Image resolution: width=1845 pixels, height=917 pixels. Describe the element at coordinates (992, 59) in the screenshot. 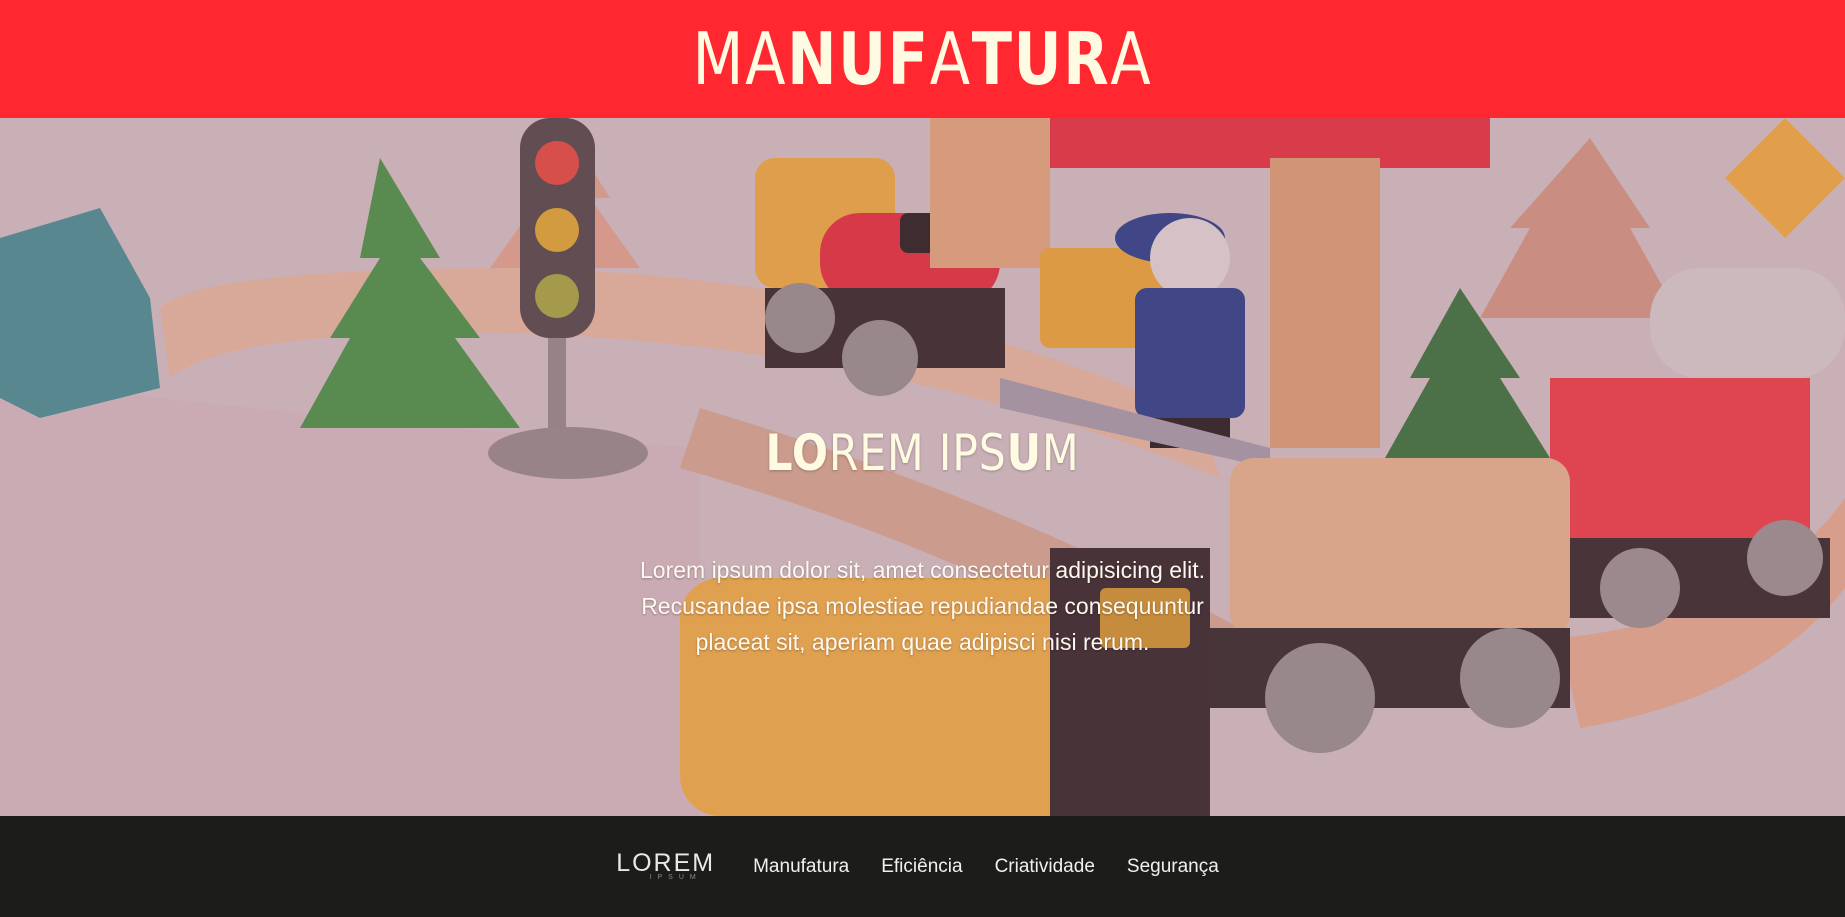

I see `title-letter: T` at that location.